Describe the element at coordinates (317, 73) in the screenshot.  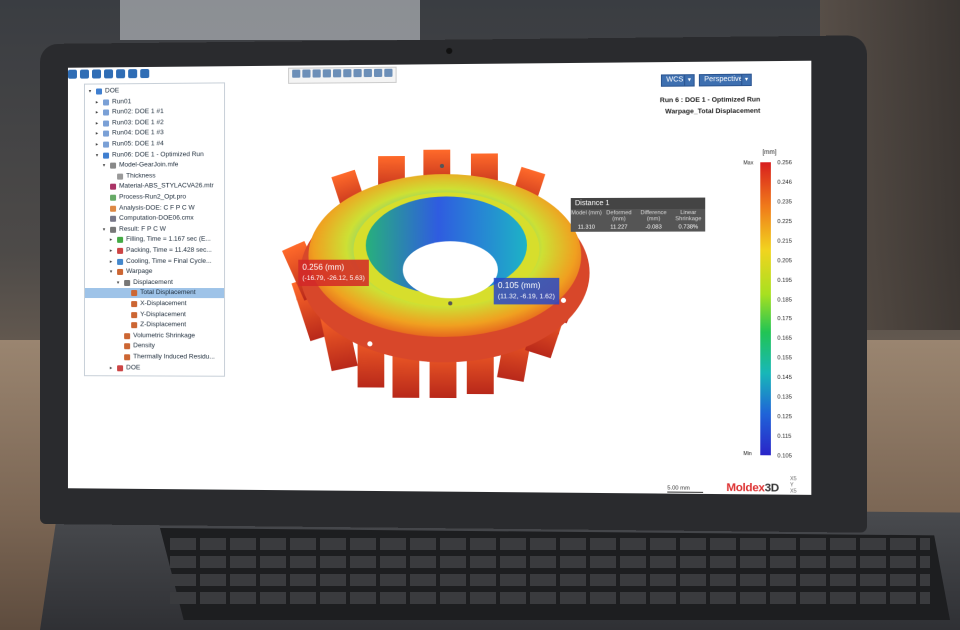
I see `zoom-icon` at that location.